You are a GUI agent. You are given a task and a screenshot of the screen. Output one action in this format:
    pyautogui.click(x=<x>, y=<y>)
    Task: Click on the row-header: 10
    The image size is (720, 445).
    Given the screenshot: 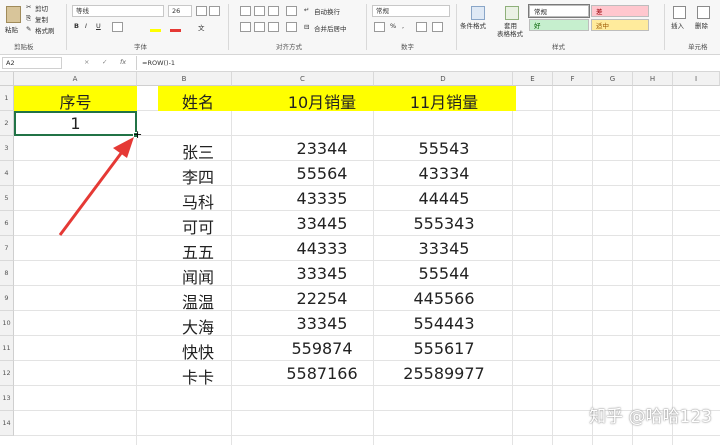 What is the action you would take?
    pyautogui.click(x=7, y=323)
    